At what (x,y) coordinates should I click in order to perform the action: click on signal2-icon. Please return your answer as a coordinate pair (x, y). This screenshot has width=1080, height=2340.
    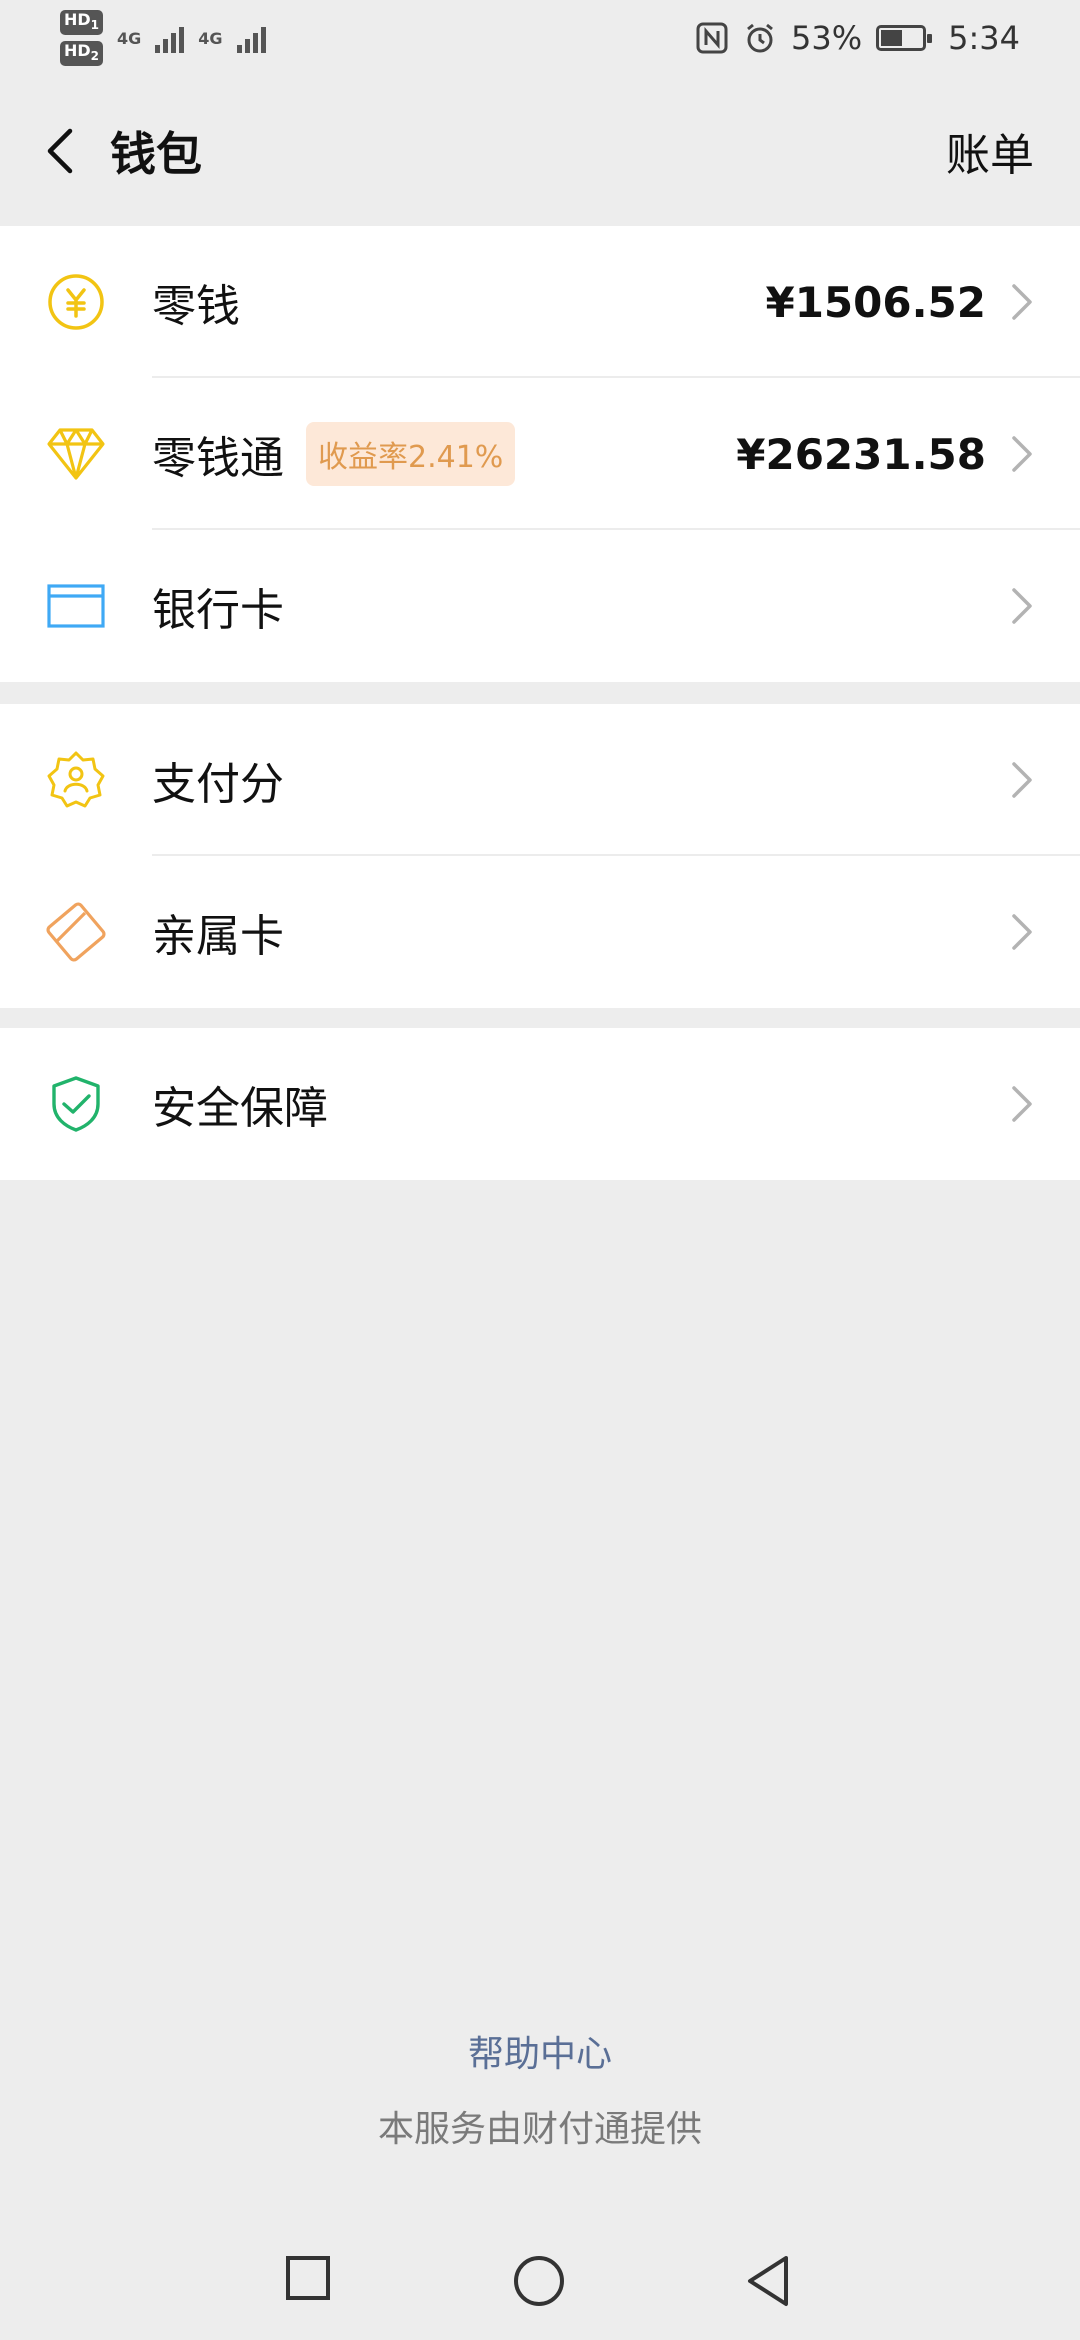
    Looking at the image, I should click on (251, 38).